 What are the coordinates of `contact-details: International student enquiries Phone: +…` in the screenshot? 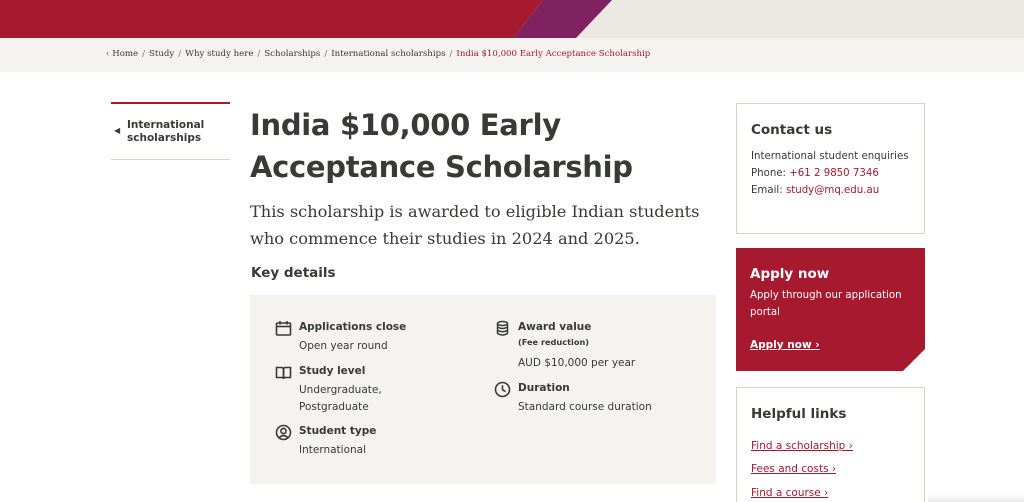 It's located at (836, 173).